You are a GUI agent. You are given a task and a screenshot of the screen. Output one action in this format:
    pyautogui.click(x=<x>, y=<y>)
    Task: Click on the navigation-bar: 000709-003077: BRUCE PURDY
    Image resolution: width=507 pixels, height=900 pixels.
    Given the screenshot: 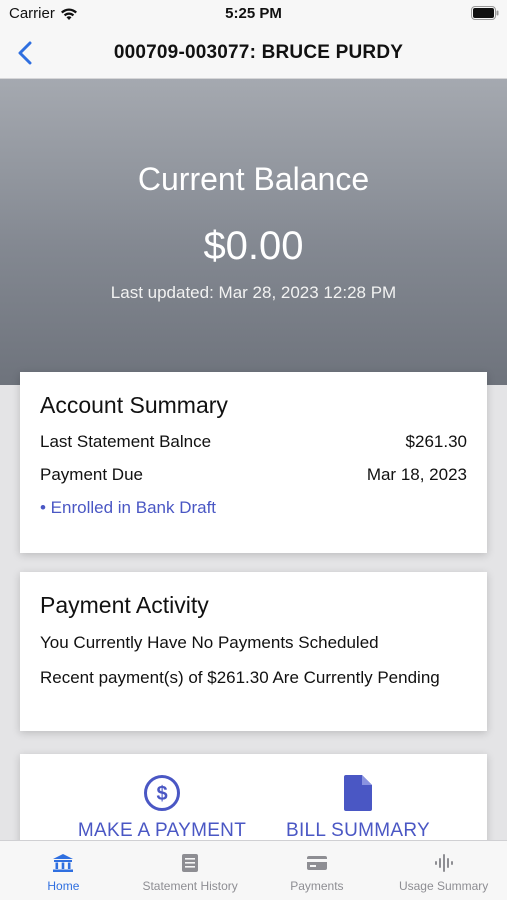 What is the action you would take?
    pyautogui.click(x=253, y=53)
    